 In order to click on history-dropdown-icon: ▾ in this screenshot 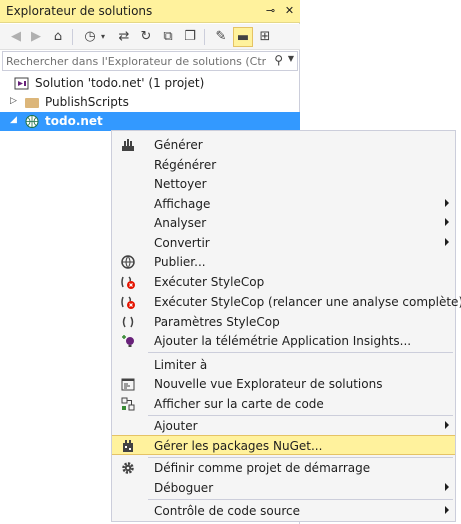, I will do `click(103, 37)`.